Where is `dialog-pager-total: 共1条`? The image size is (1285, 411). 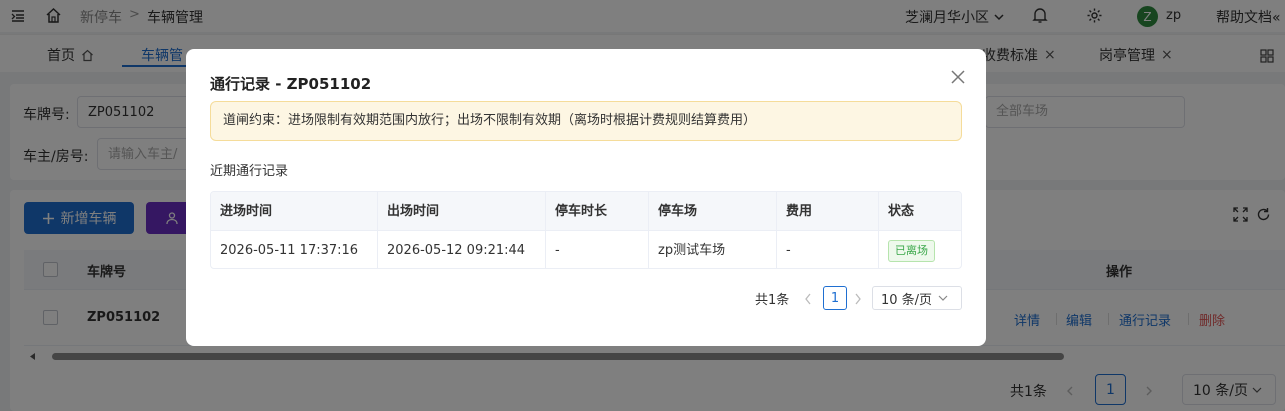
dialog-pager-total: 共1条 is located at coordinates (772, 300).